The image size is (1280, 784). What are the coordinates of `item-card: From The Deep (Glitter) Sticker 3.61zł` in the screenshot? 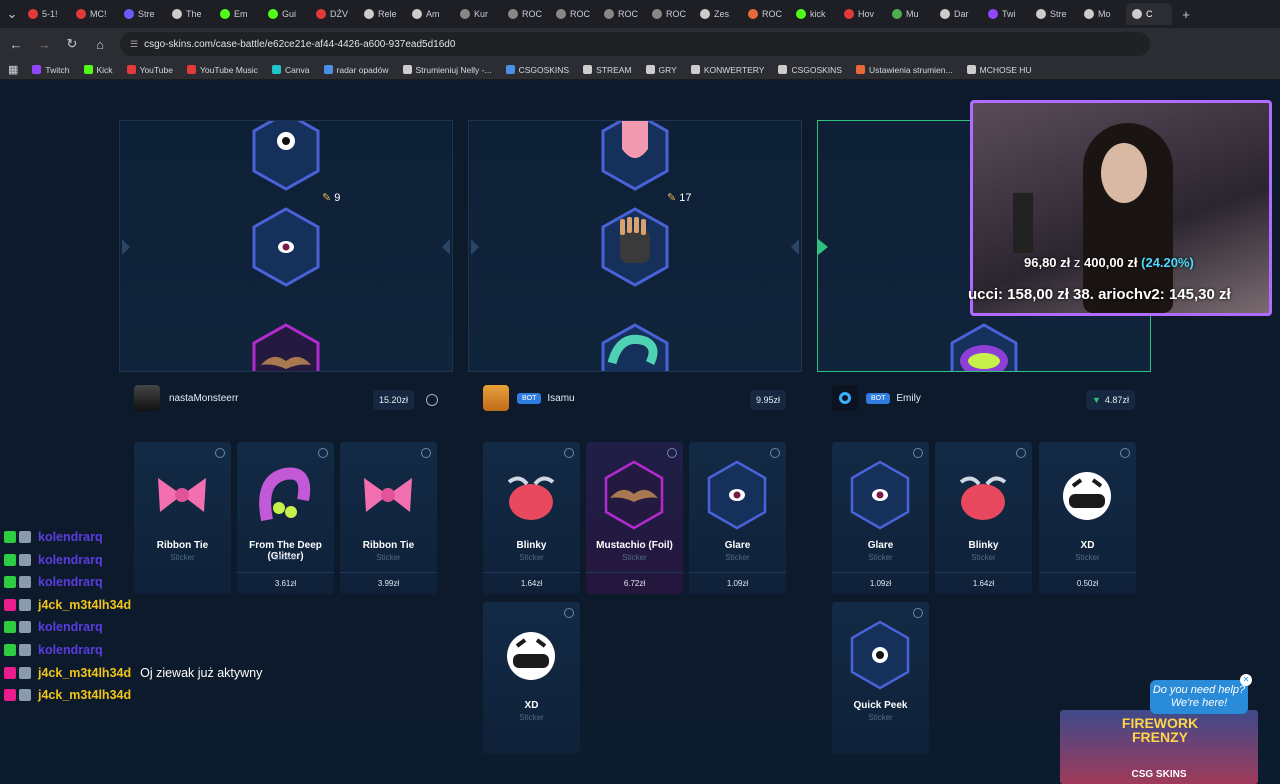 It's located at (285, 518).